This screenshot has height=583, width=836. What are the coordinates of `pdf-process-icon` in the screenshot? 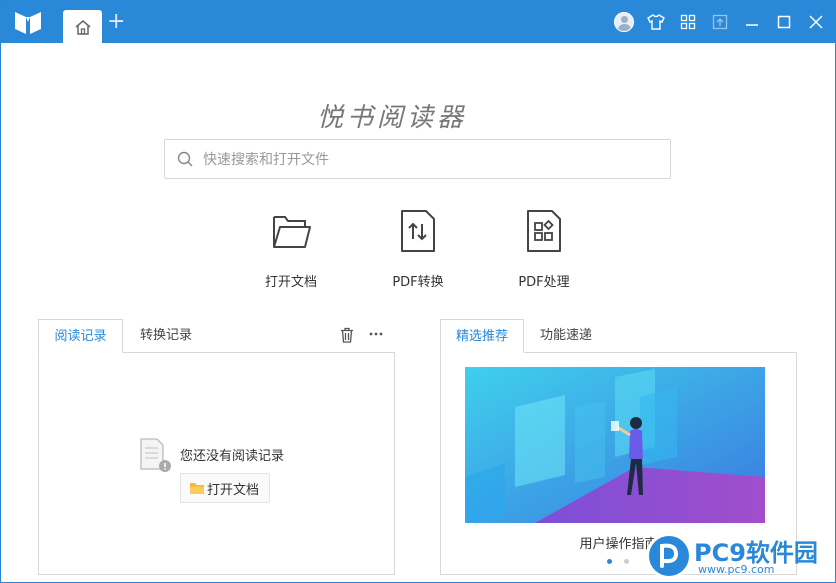 It's located at (544, 231).